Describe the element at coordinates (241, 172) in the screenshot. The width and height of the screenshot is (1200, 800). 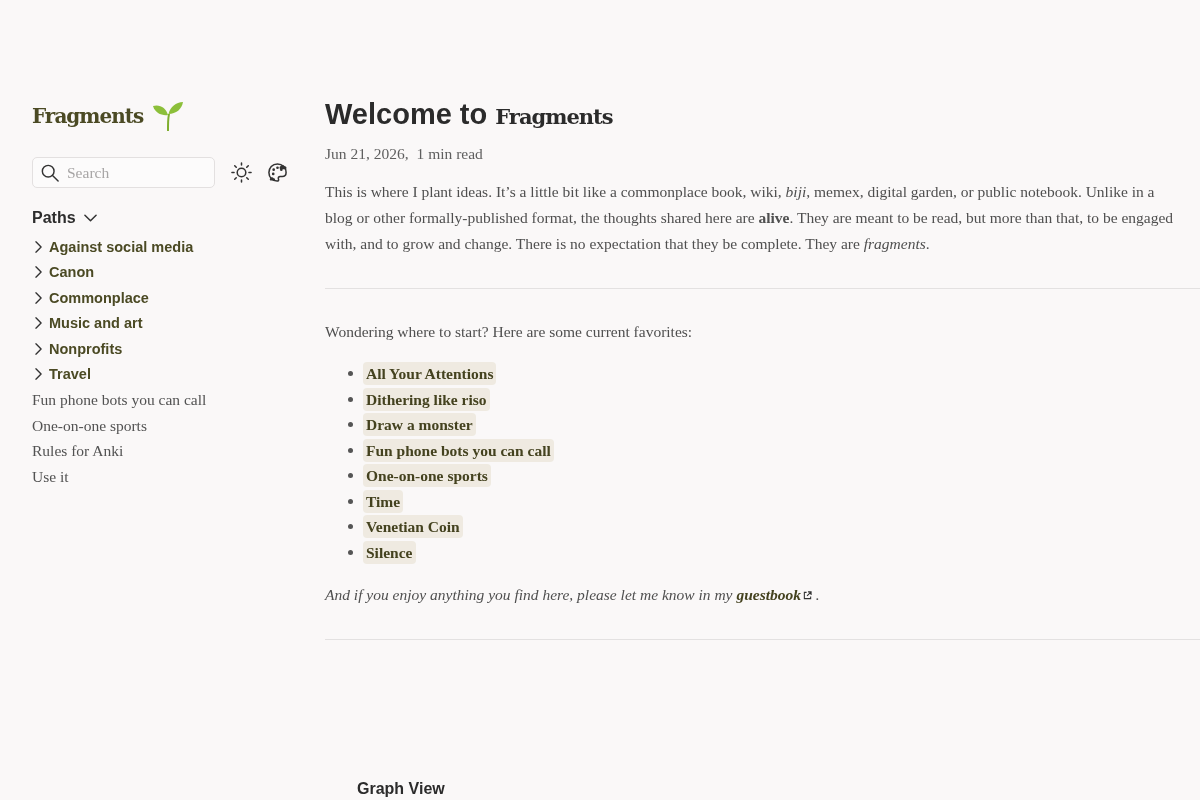
I see `sun-icon` at that location.